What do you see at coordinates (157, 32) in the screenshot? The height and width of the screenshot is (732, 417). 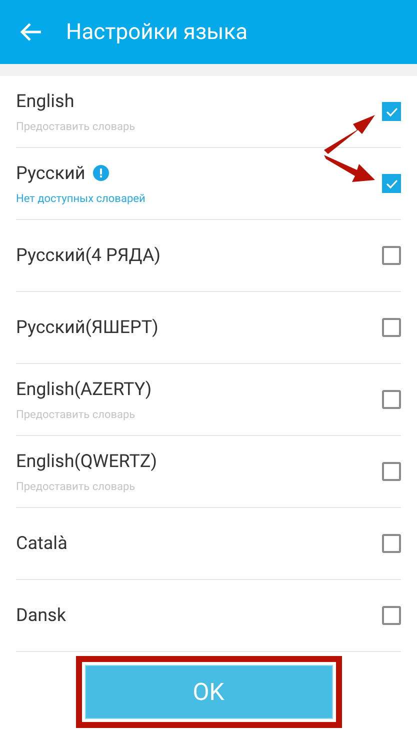 I see `screen-title: Настройки языка` at bounding box center [157, 32].